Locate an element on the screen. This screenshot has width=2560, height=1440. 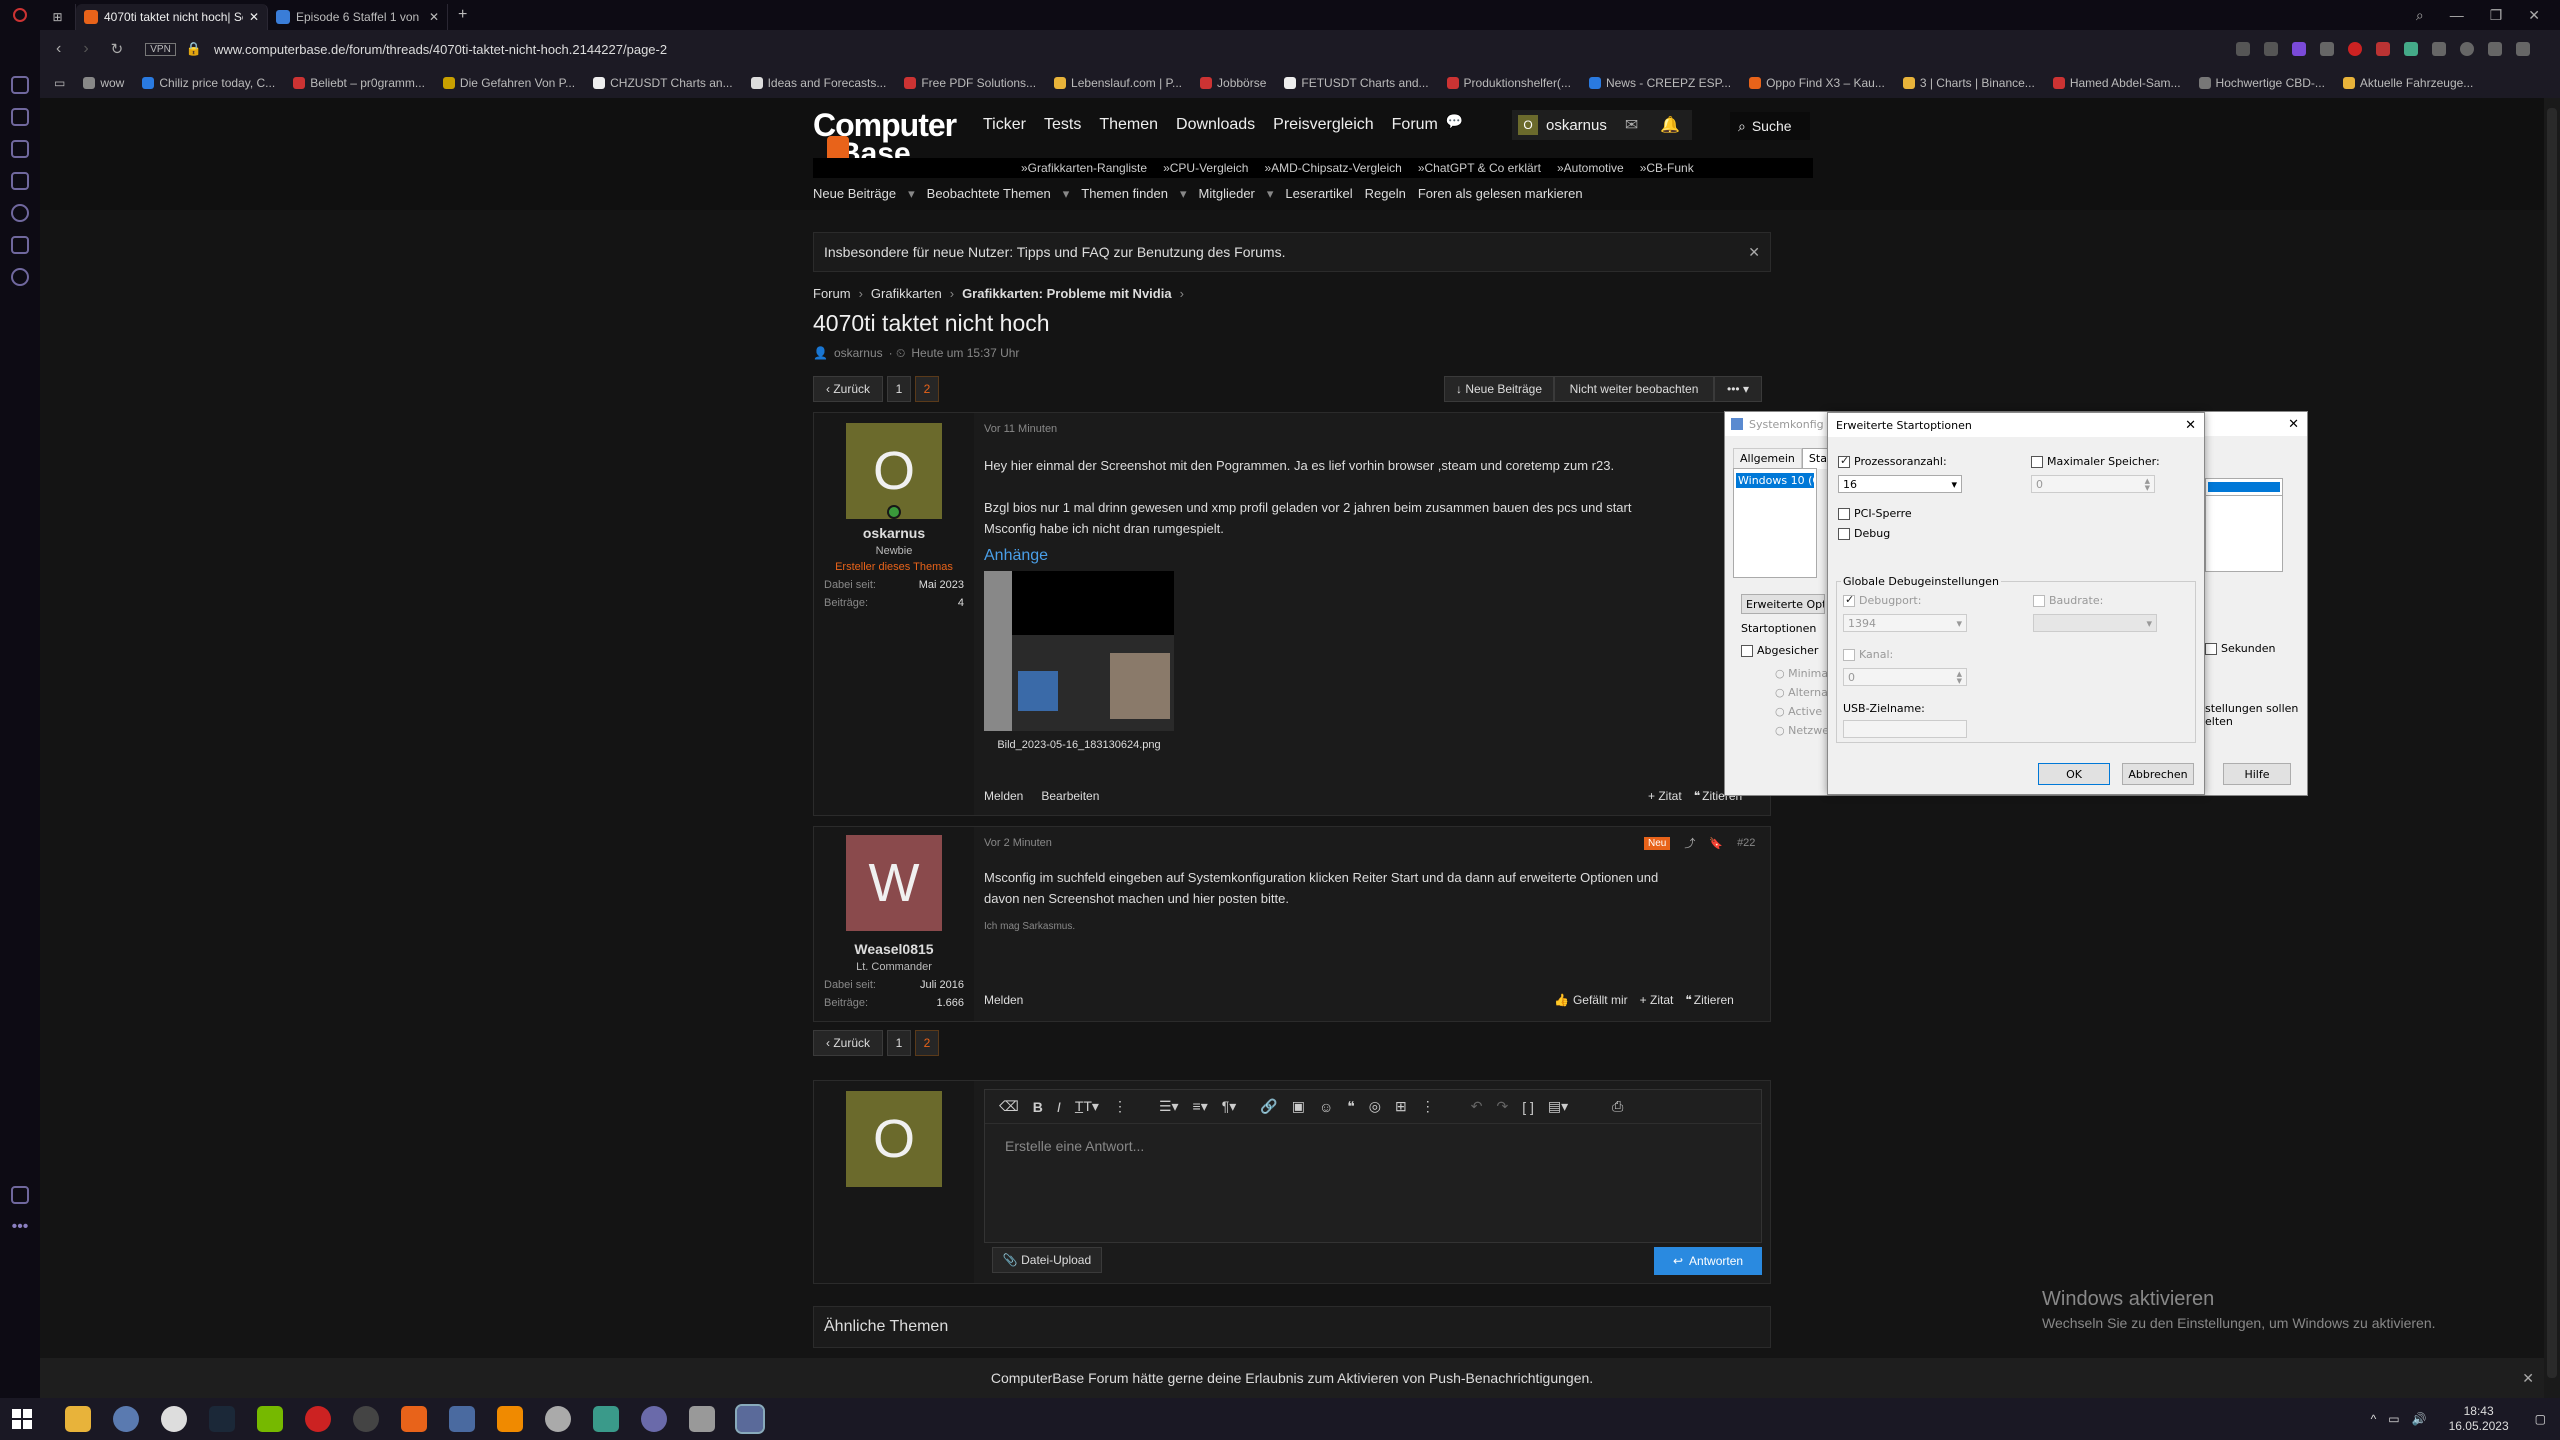
baudrate-select: ▾ is located at coordinates (2095, 623).